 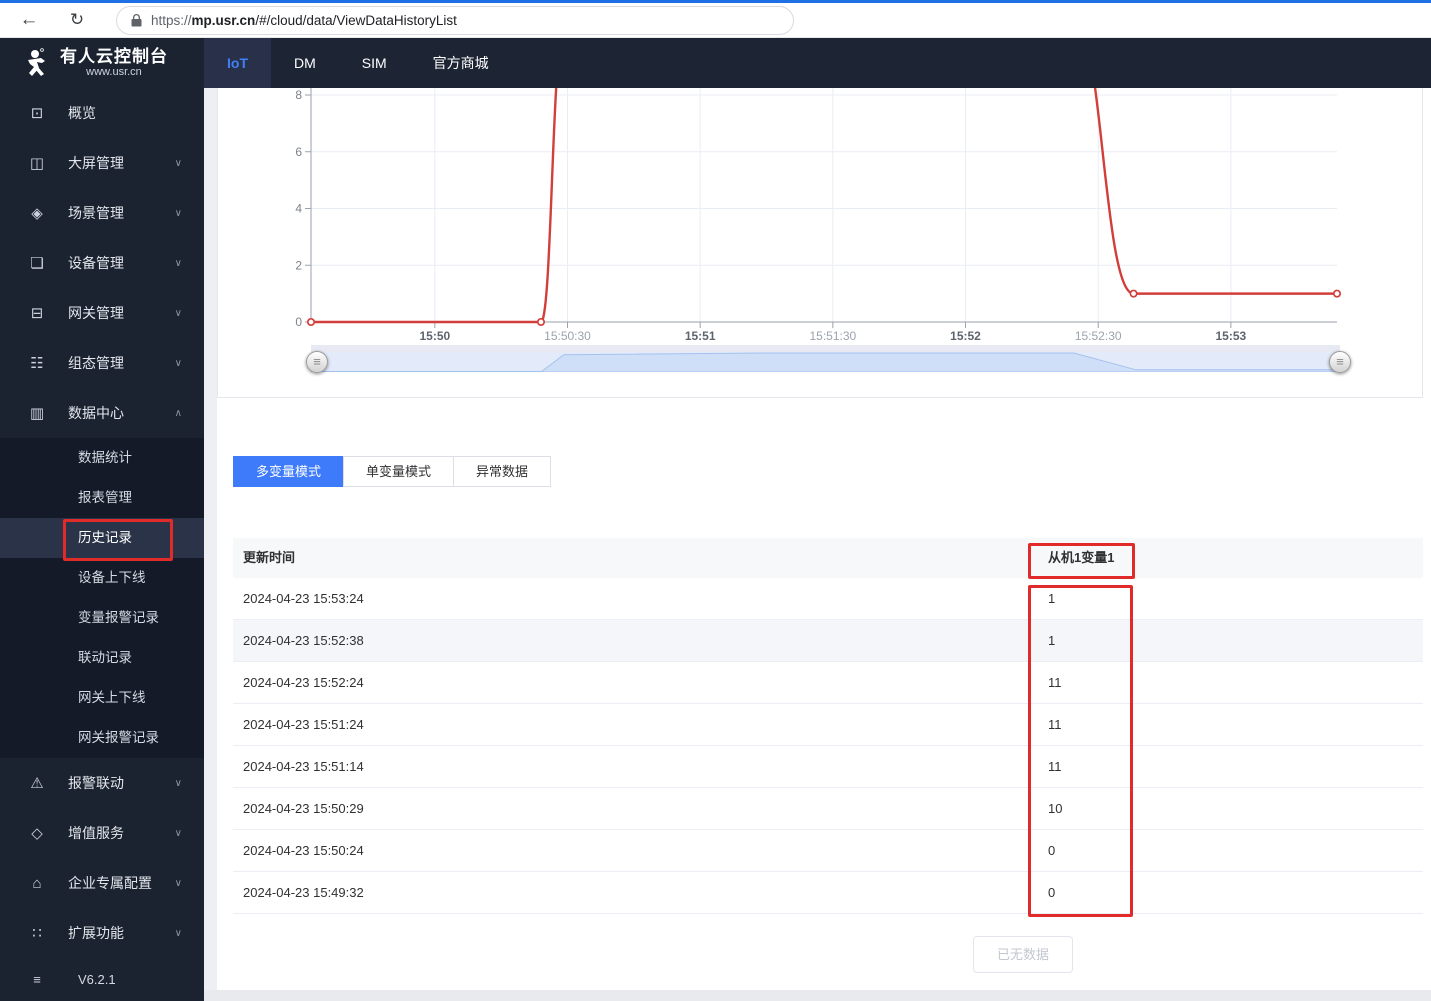 What do you see at coordinates (114, 72) in the screenshot?
I see `logo-subtitle: www.usr.cn` at bounding box center [114, 72].